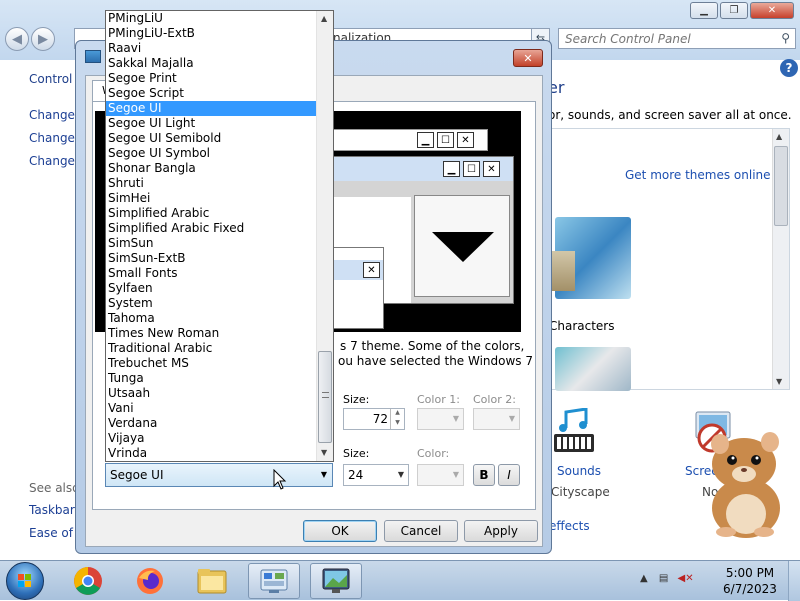  Describe the element at coordinates (582, 326) in the screenshot. I see `theme-characters-label: Characters` at that location.